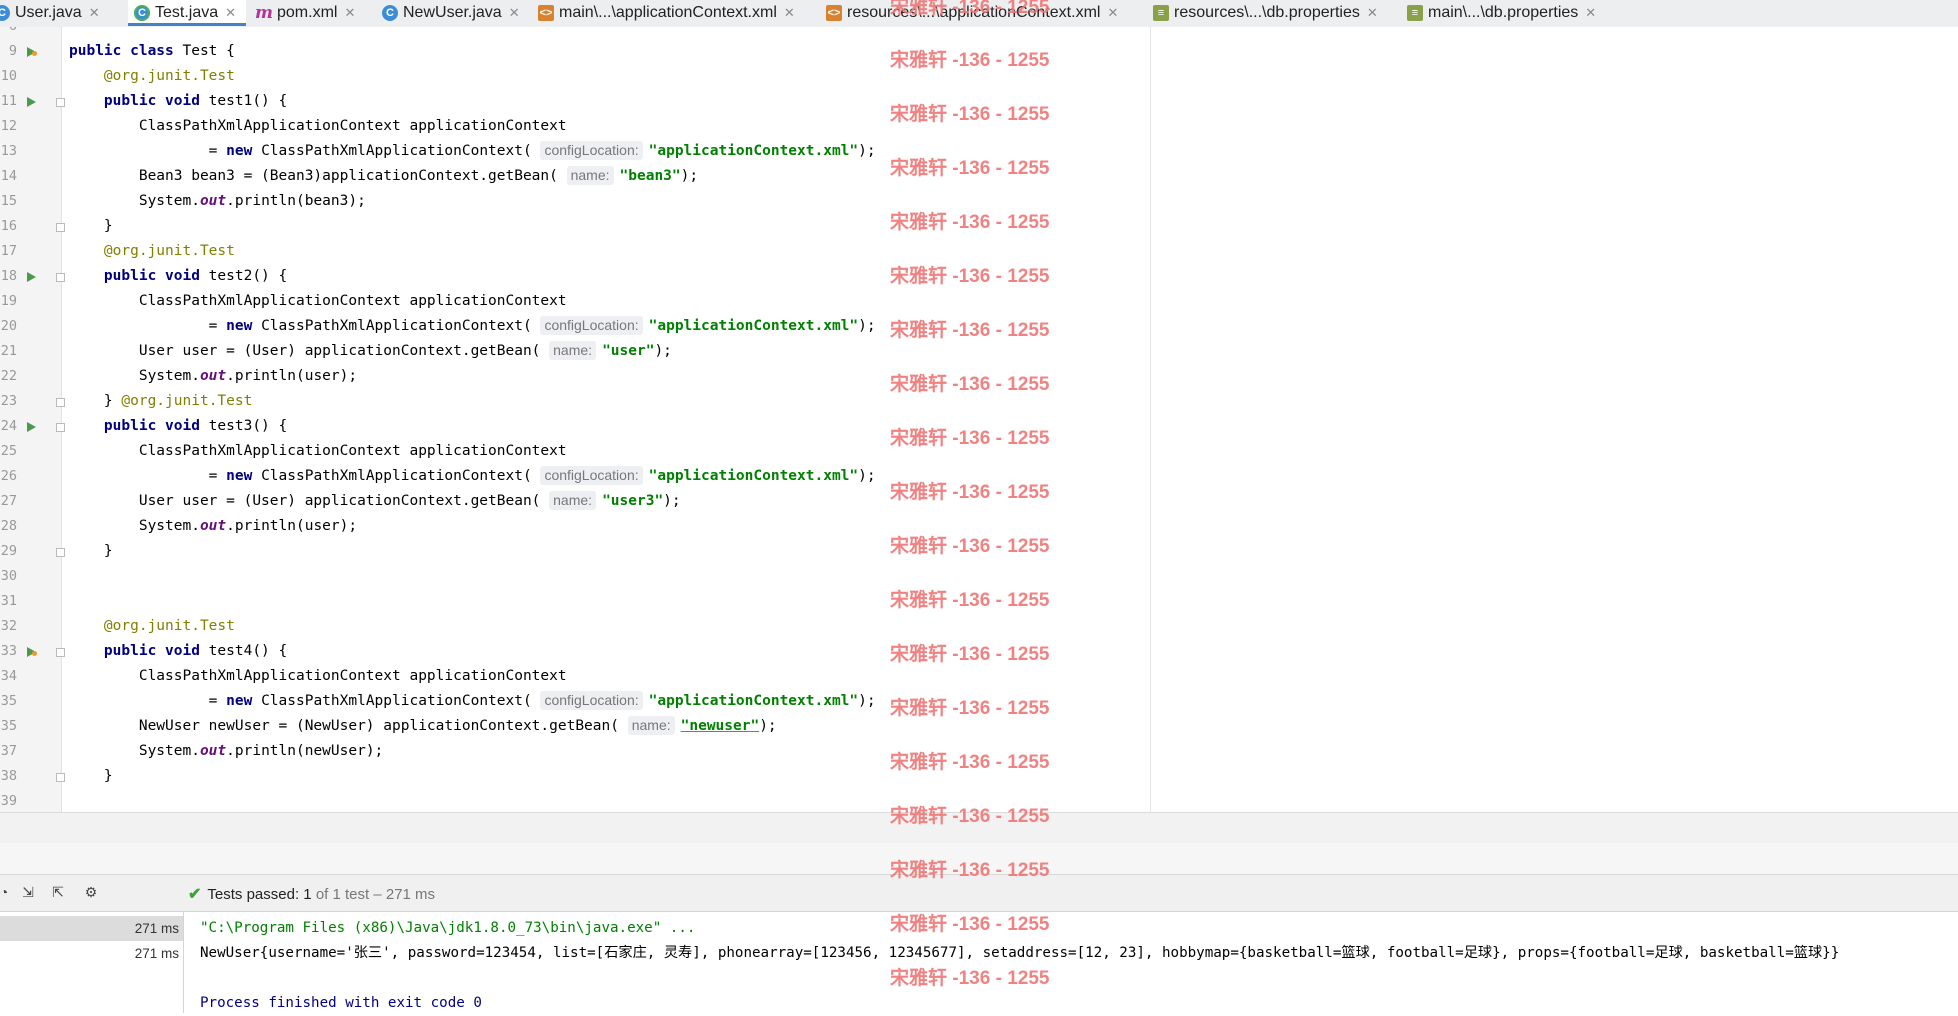 This screenshot has width=1958, height=1016. I want to click on tab-4: <> main\...\applicationContext.xml ✕, so click(668, 13).